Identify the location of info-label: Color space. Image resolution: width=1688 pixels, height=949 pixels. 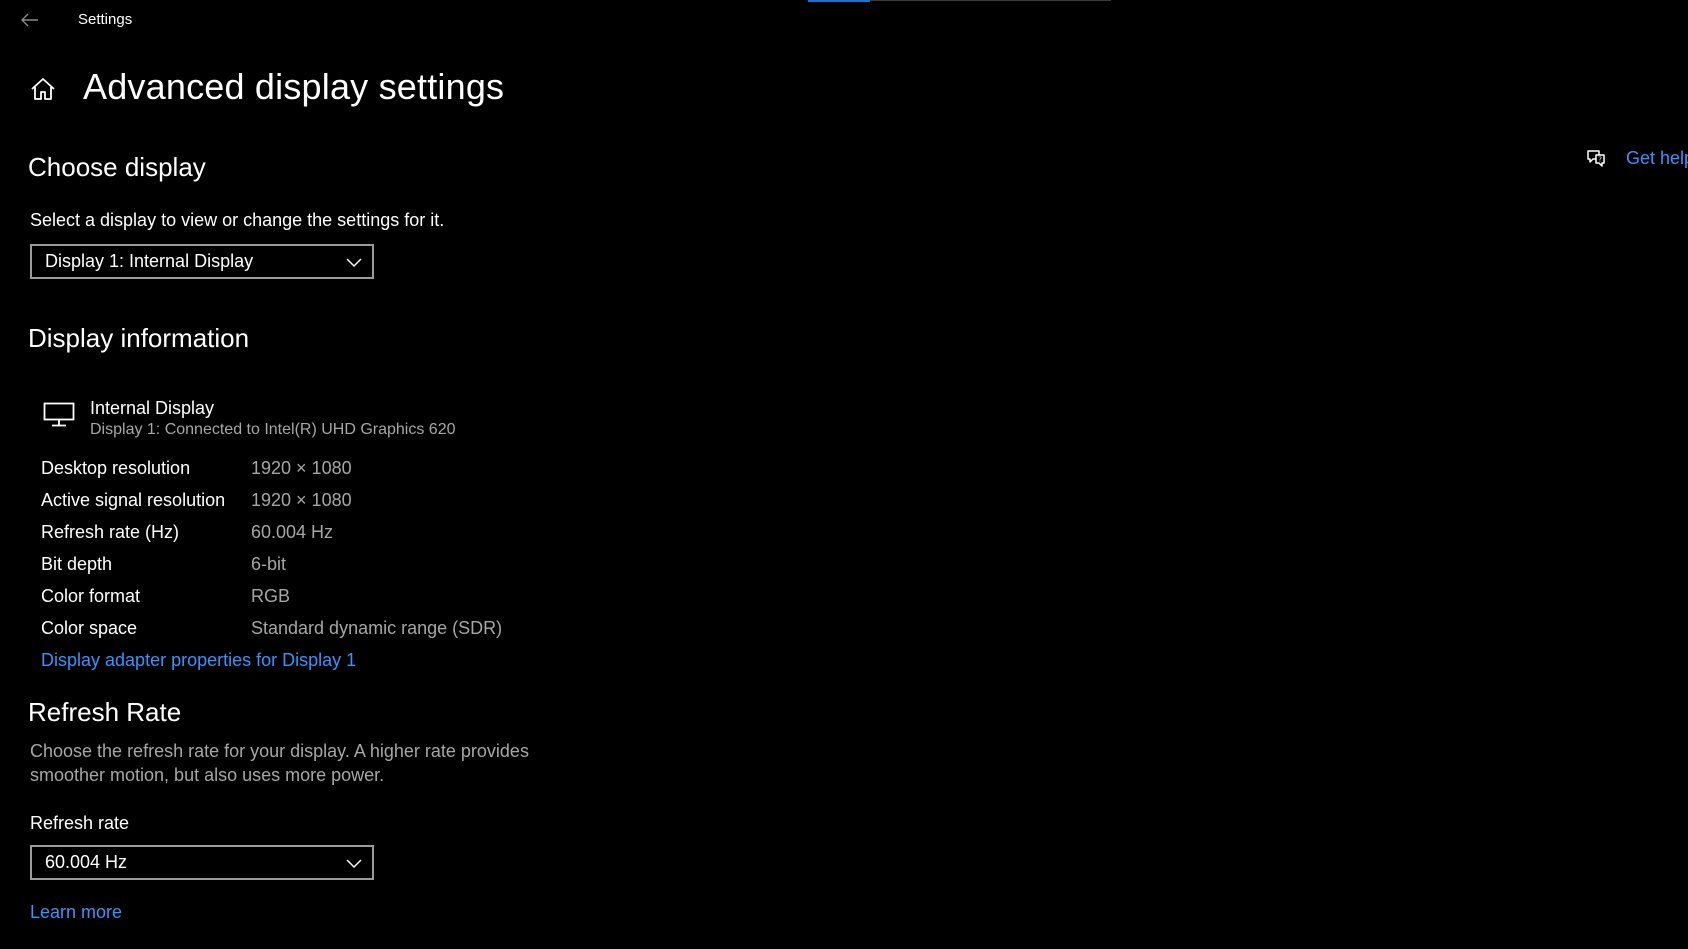
(89, 628).